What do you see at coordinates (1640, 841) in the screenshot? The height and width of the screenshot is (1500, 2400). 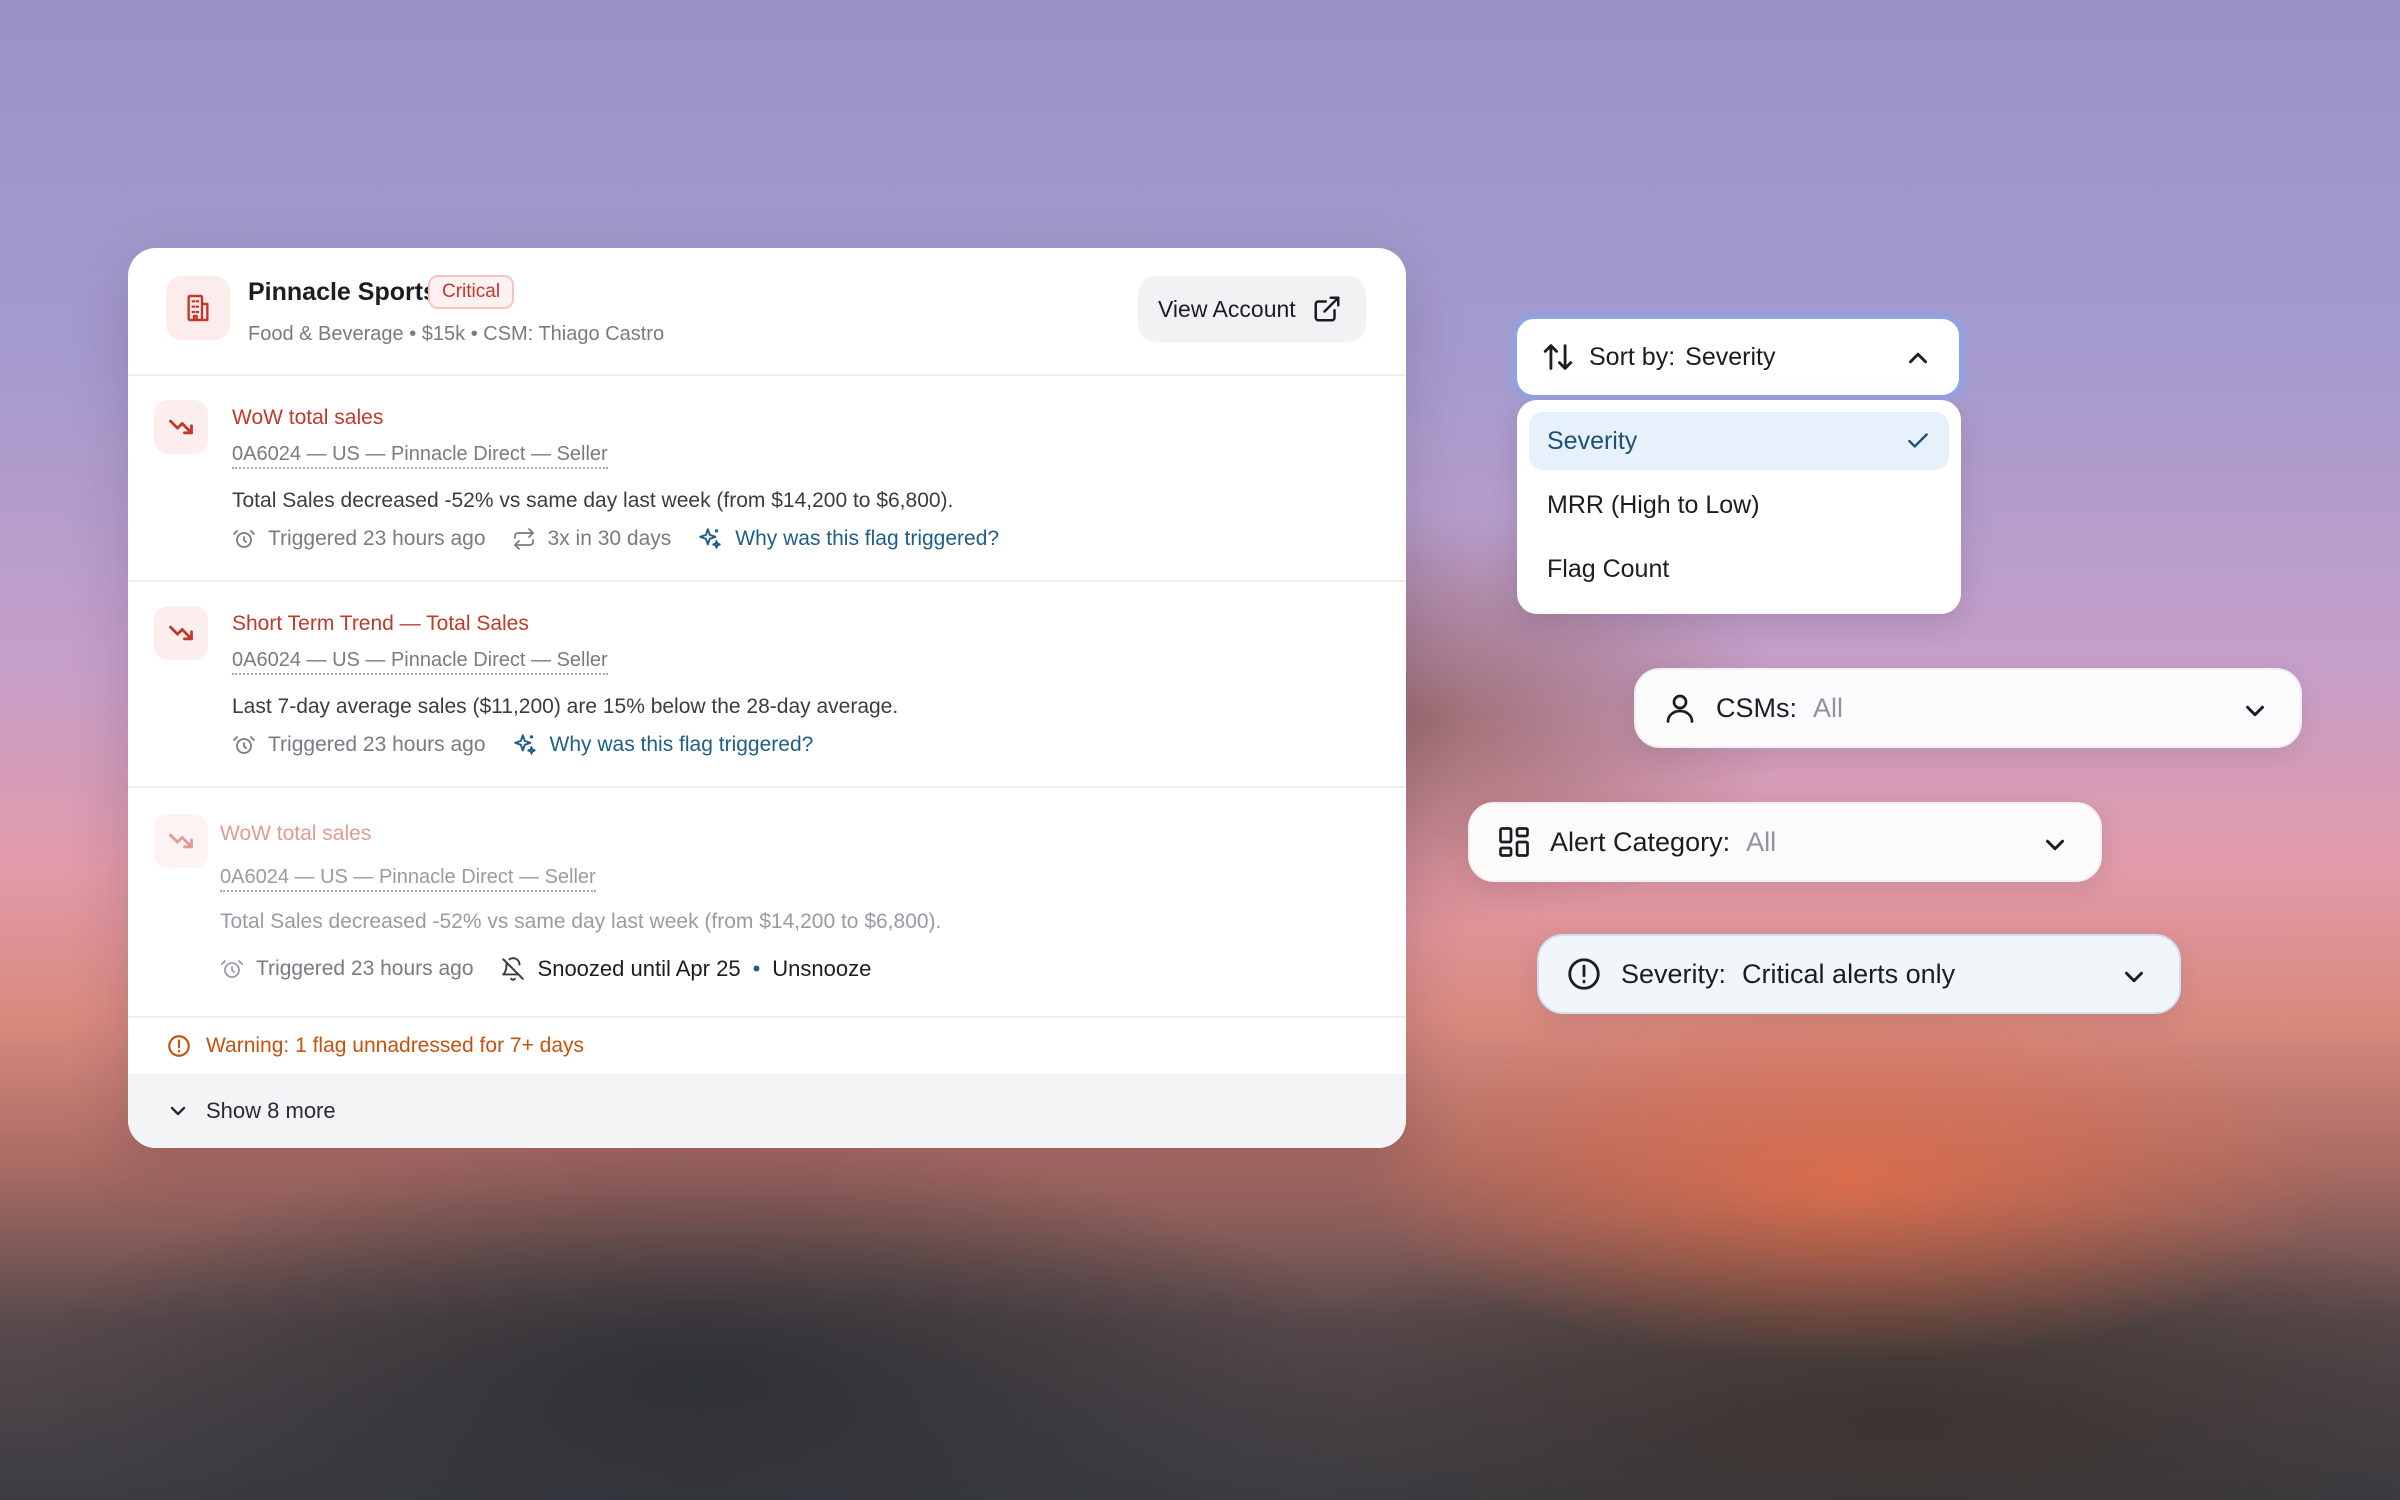 I see `alert-category-label: Alert Category:` at bounding box center [1640, 841].